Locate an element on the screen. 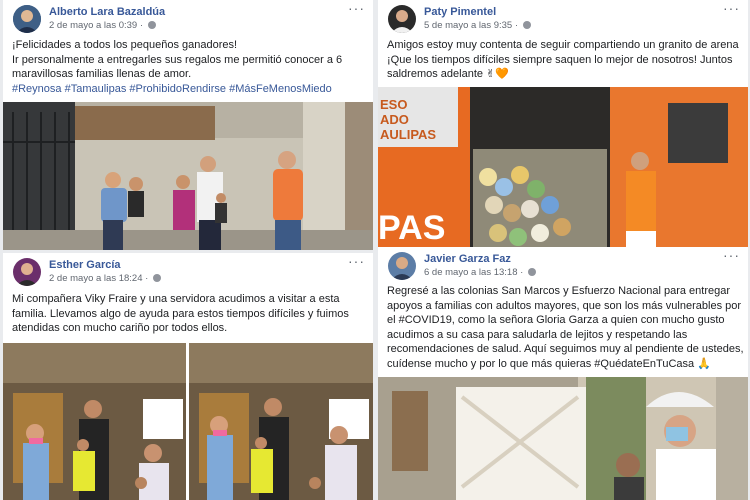 The width and height of the screenshot is (750, 500). post-date: 2 de mayo a las 18:24 is located at coordinates (95, 278).